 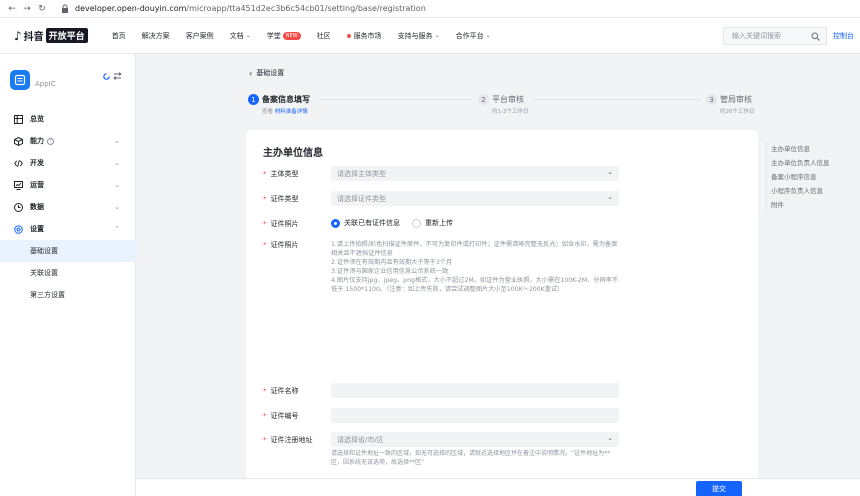 I want to click on anchor-nav: 主办单位信息 主办单位负责人信息 备案小程序信息 小程序负责人信息 附件, so click(x=811, y=177).